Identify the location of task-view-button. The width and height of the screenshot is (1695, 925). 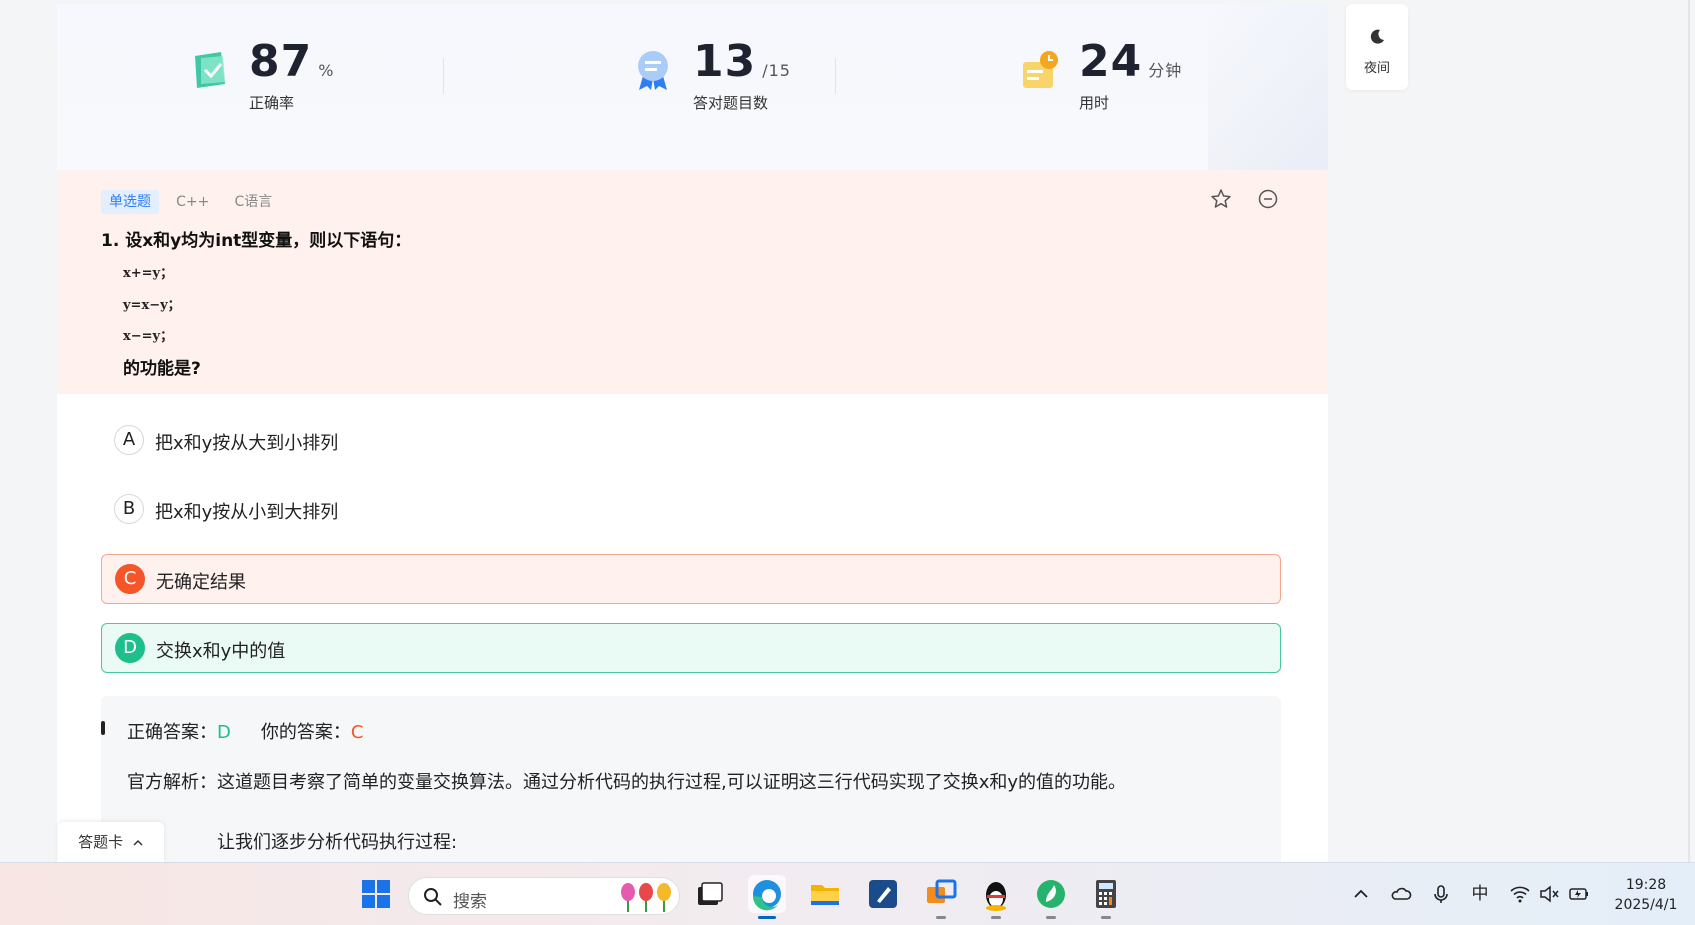
(709, 894).